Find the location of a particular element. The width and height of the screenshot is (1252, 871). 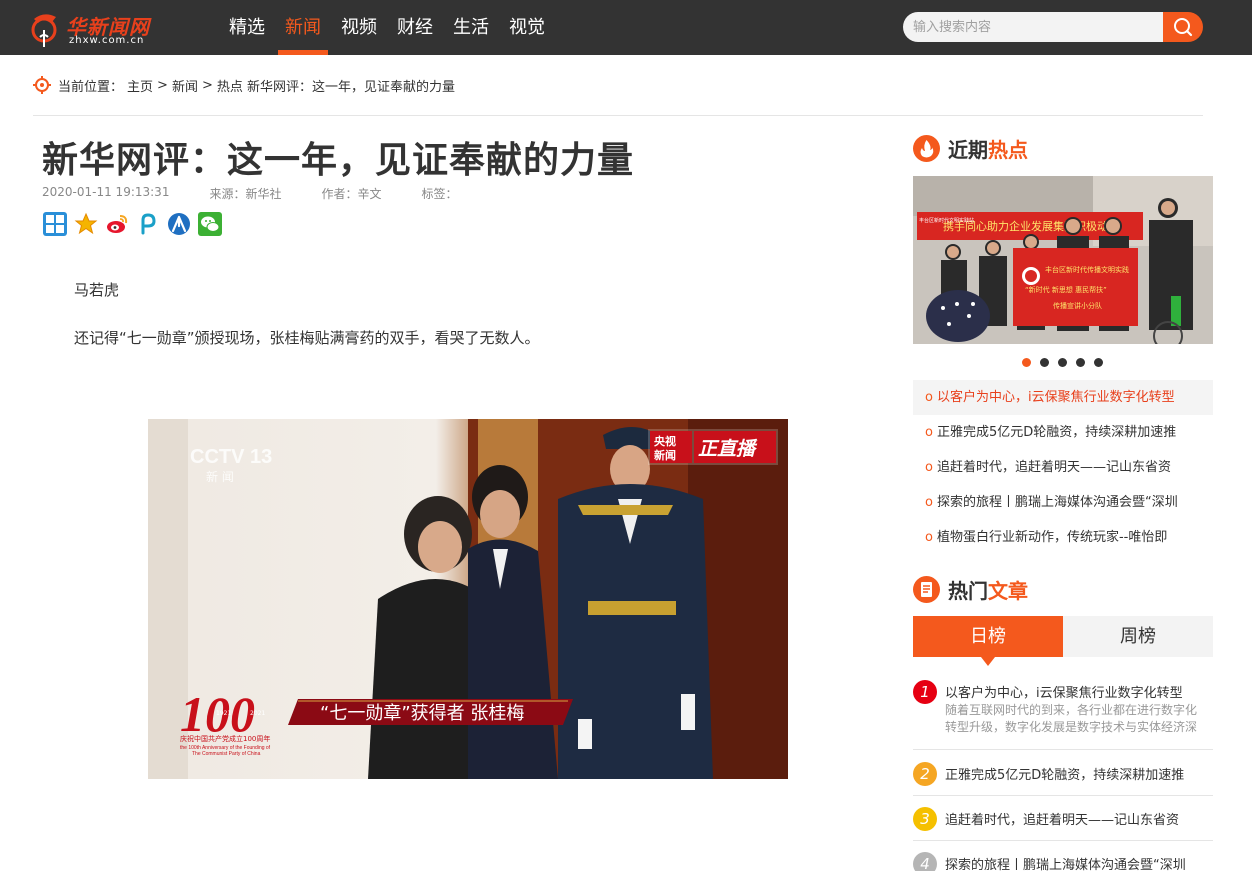

pengyou-icon is located at coordinates (148, 224).